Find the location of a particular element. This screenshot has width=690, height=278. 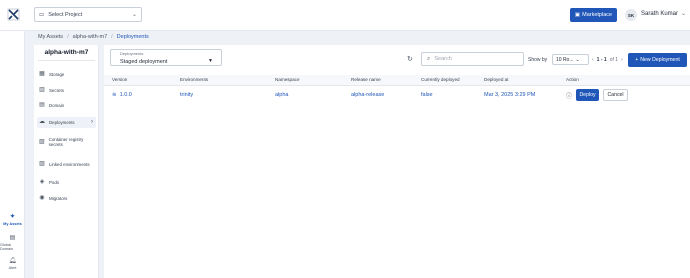

refresh-icon: ↻ is located at coordinates (410, 59).